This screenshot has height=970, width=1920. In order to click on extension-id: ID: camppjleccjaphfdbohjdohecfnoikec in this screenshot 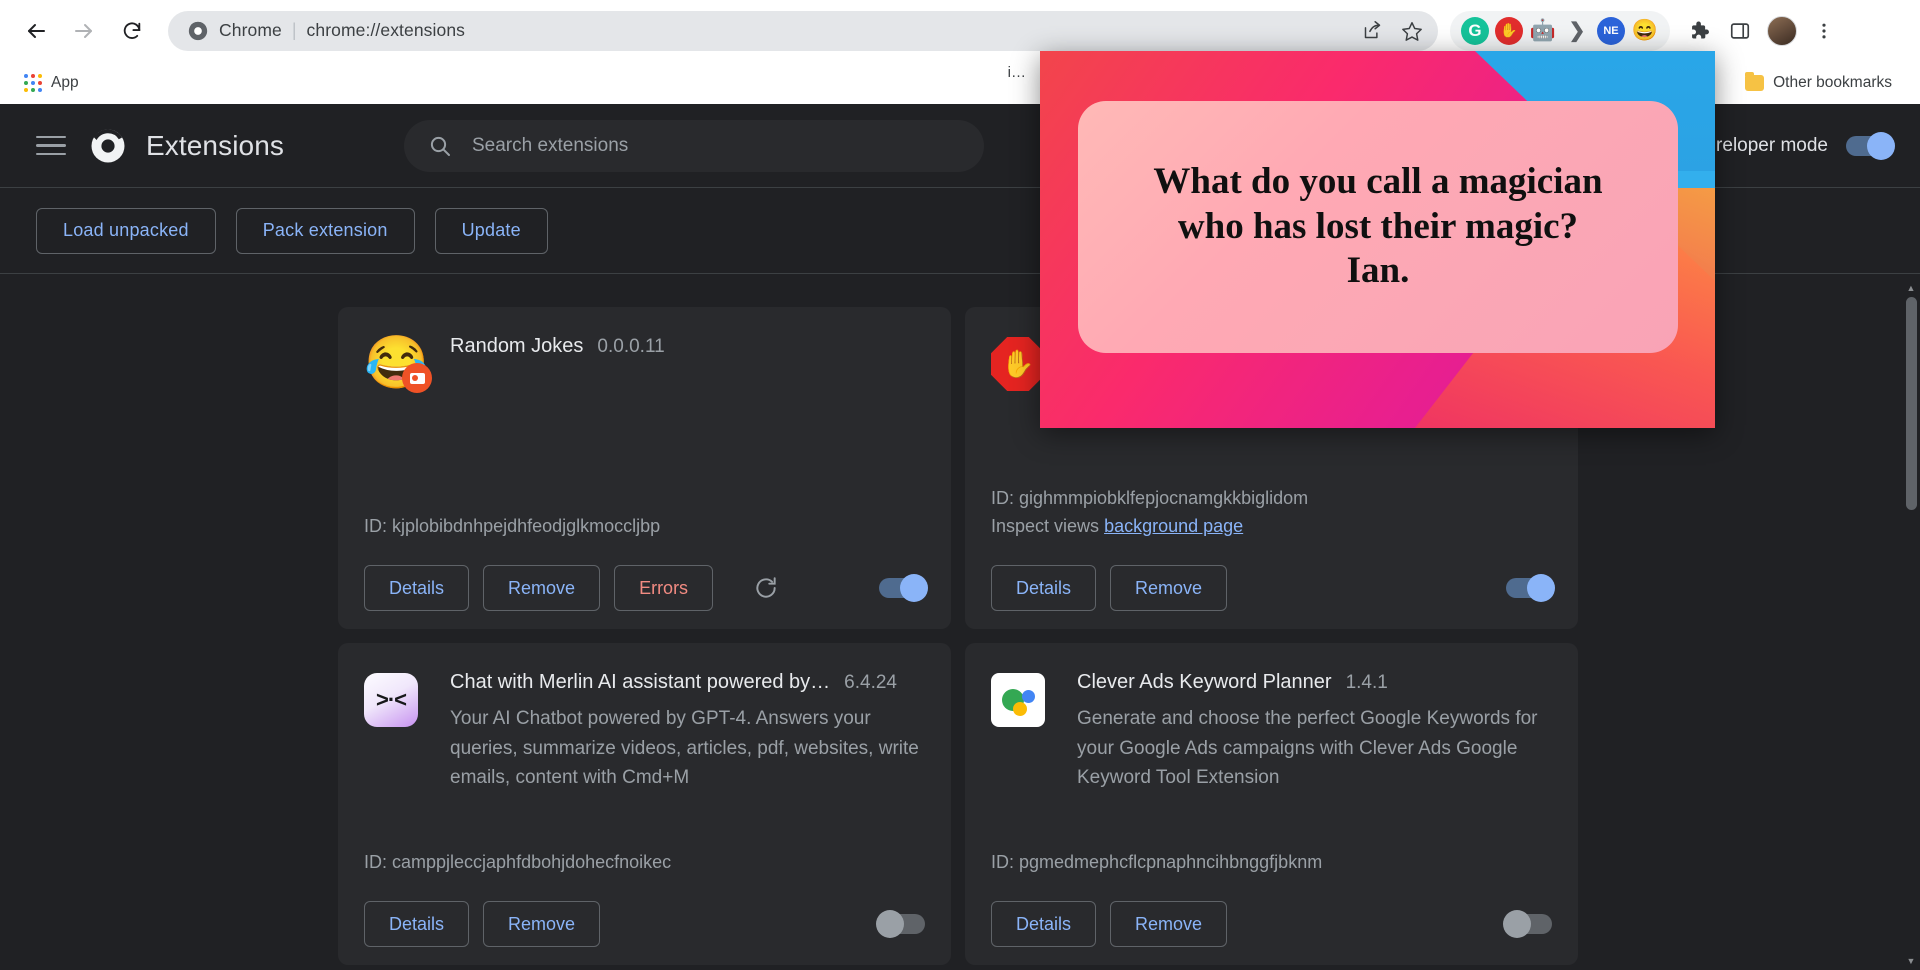, I will do `click(518, 862)`.